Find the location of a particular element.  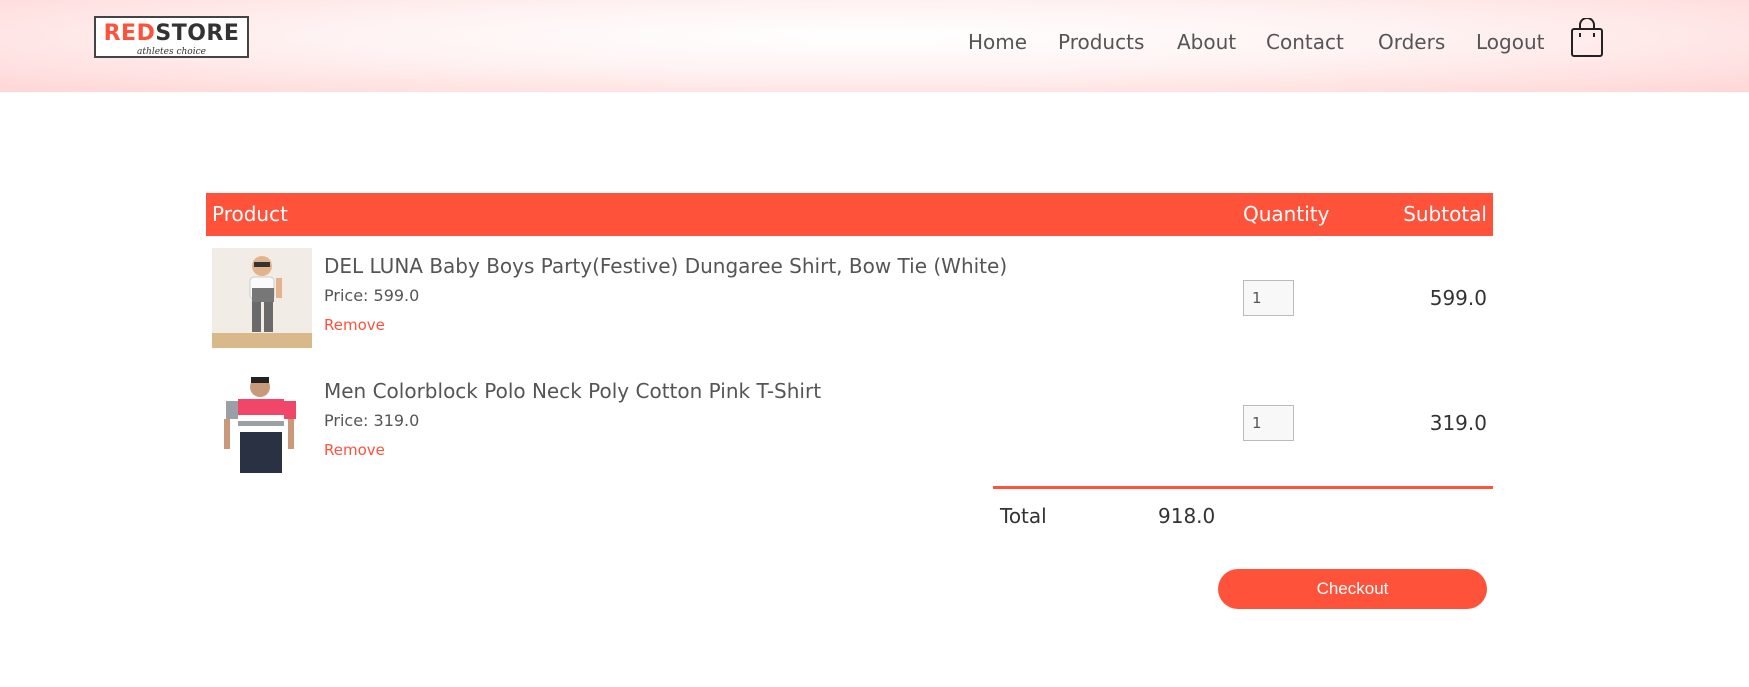

product-price: Price: 319.0 is located at coordinates (372, 420).